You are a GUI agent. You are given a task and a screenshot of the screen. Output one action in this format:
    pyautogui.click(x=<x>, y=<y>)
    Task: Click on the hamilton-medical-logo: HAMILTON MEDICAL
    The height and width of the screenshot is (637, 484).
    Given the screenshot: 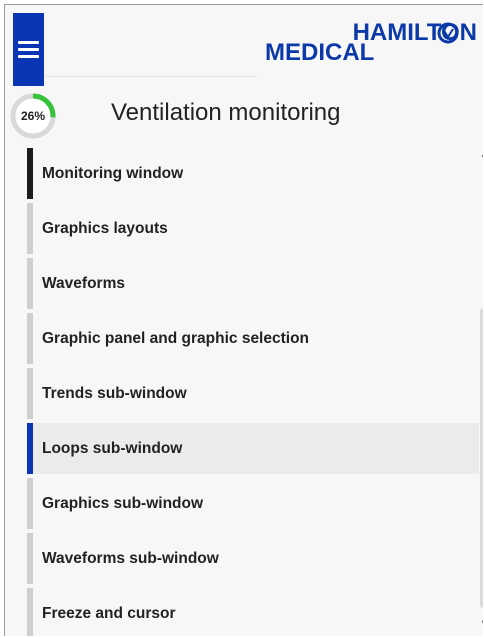 What is the action you would take?
    pyautogui.click(x=371, y=44)
    